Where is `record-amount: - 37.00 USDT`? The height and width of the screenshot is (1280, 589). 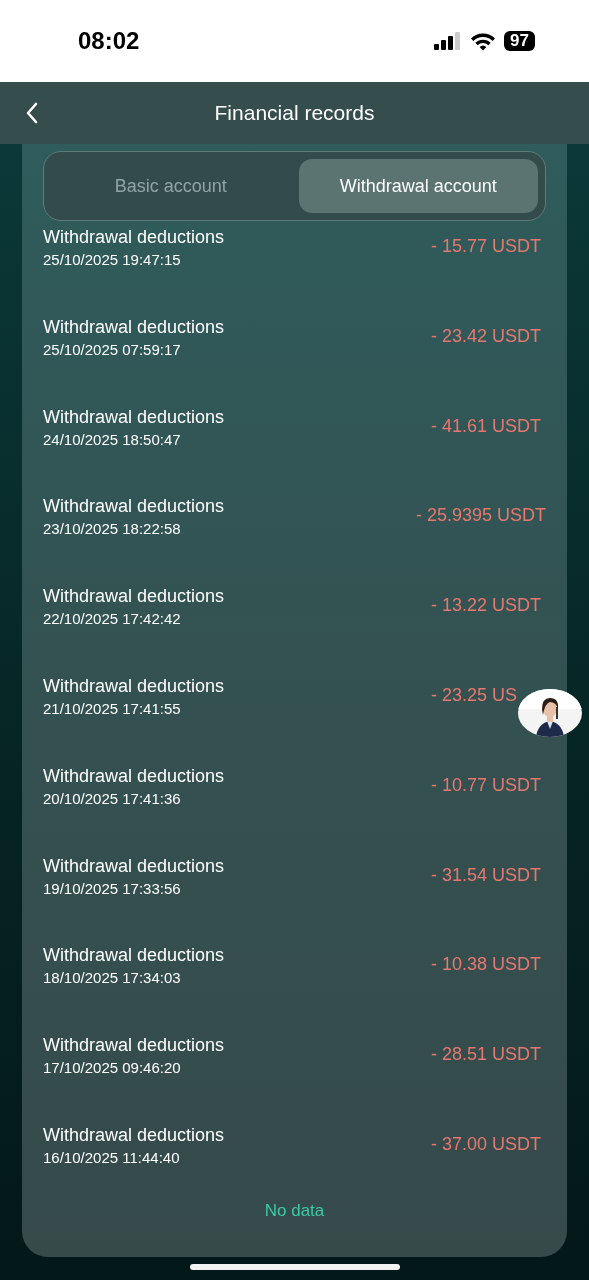
record-amount: - 37.00 USDT is located at coordinates (487, 1144).